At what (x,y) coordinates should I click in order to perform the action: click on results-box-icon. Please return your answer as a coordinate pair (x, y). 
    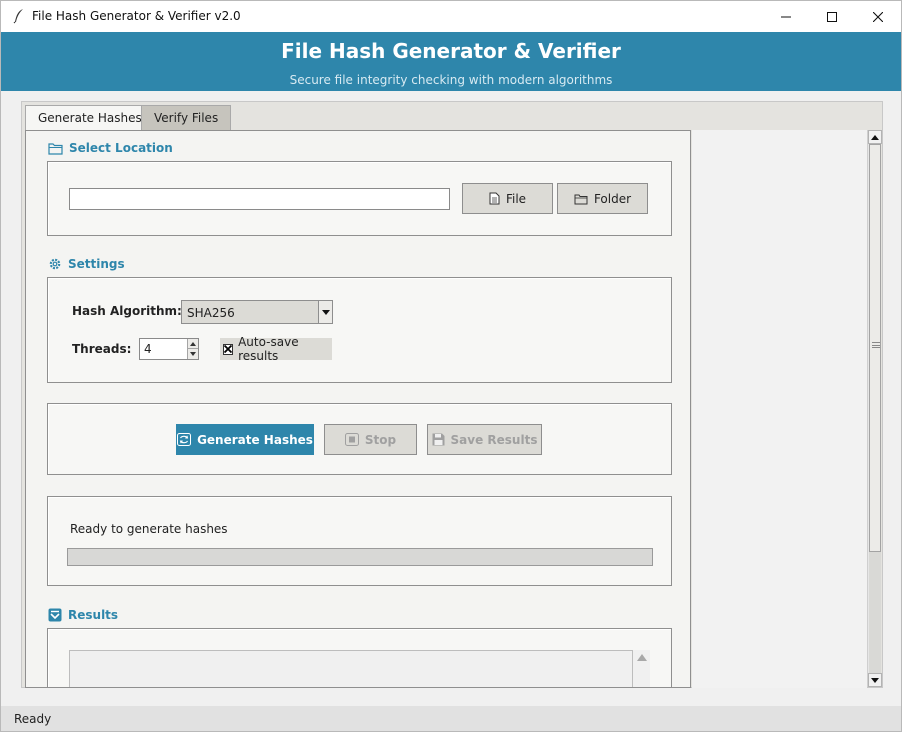
    Looking at the image, I should click on (55, 615).